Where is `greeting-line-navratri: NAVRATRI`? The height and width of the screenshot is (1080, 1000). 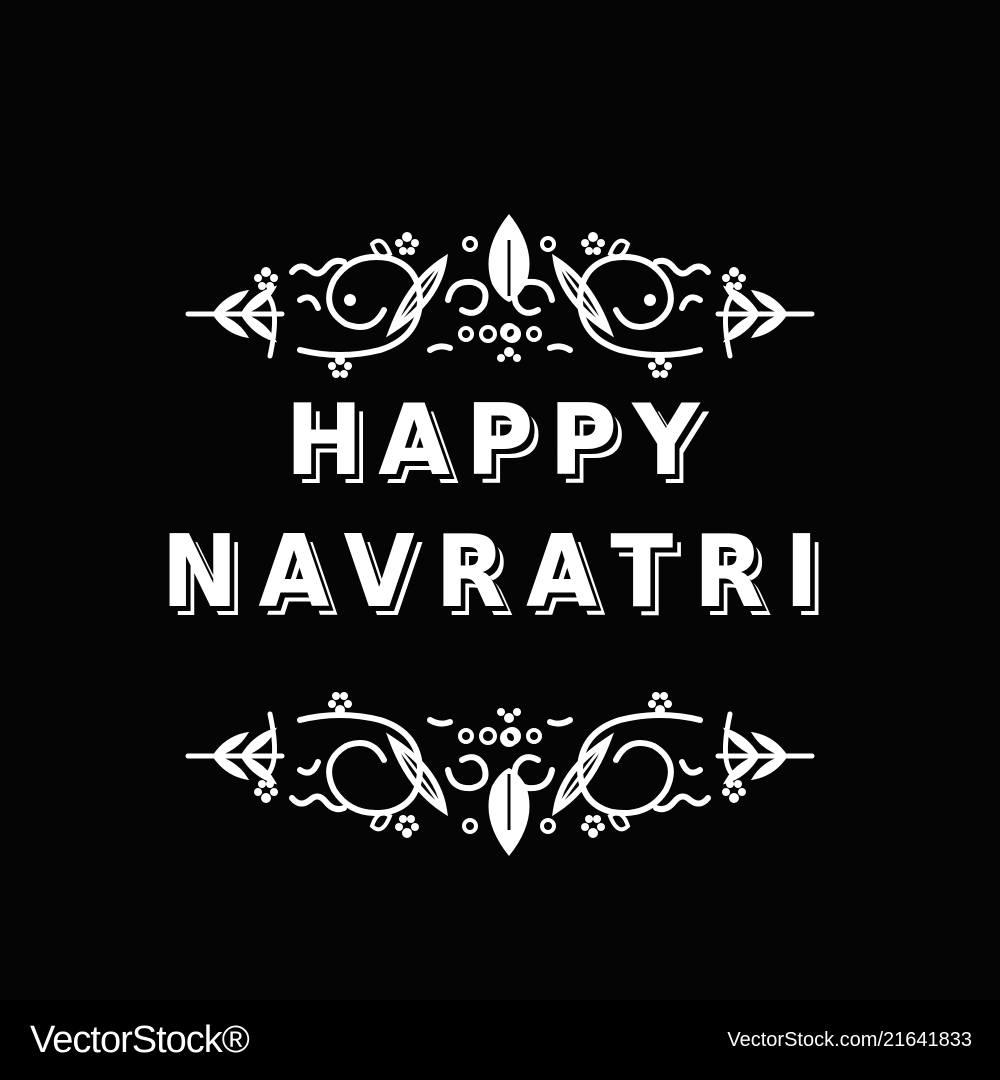
greeting-line-navratri: NAVRATRI is located at coordinates (500, 571).